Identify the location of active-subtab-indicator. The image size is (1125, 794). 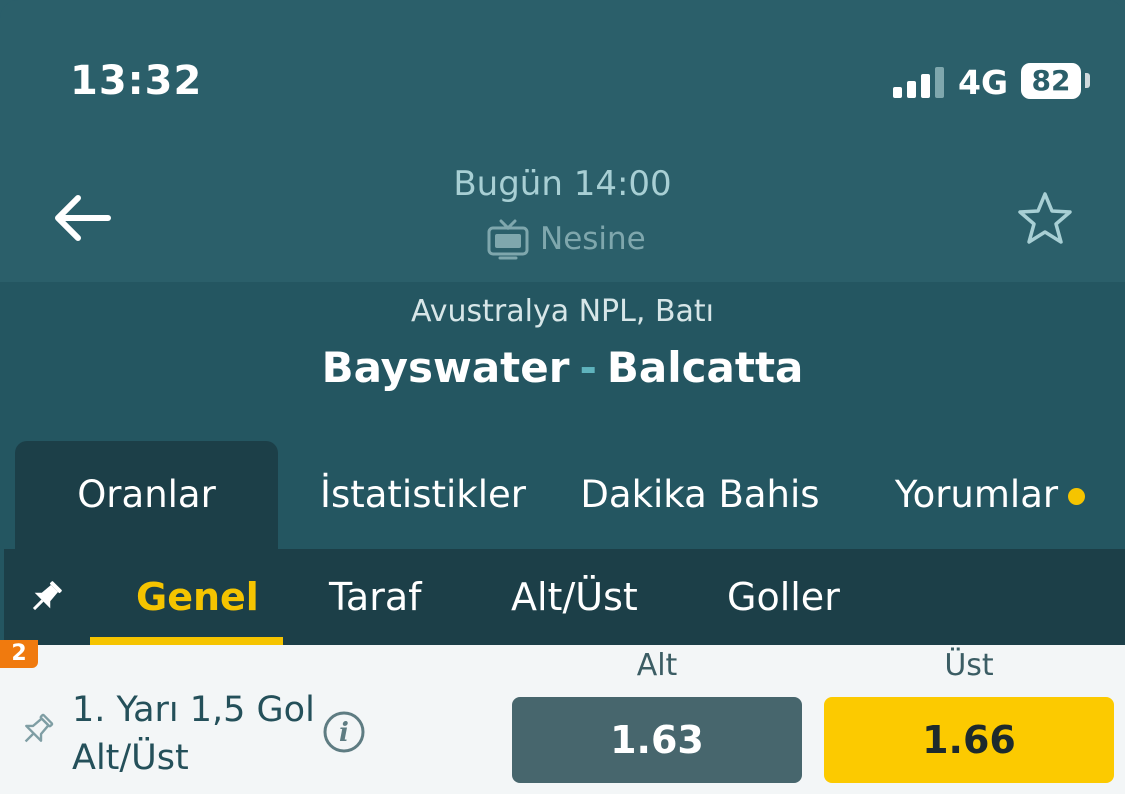
(186, 641).